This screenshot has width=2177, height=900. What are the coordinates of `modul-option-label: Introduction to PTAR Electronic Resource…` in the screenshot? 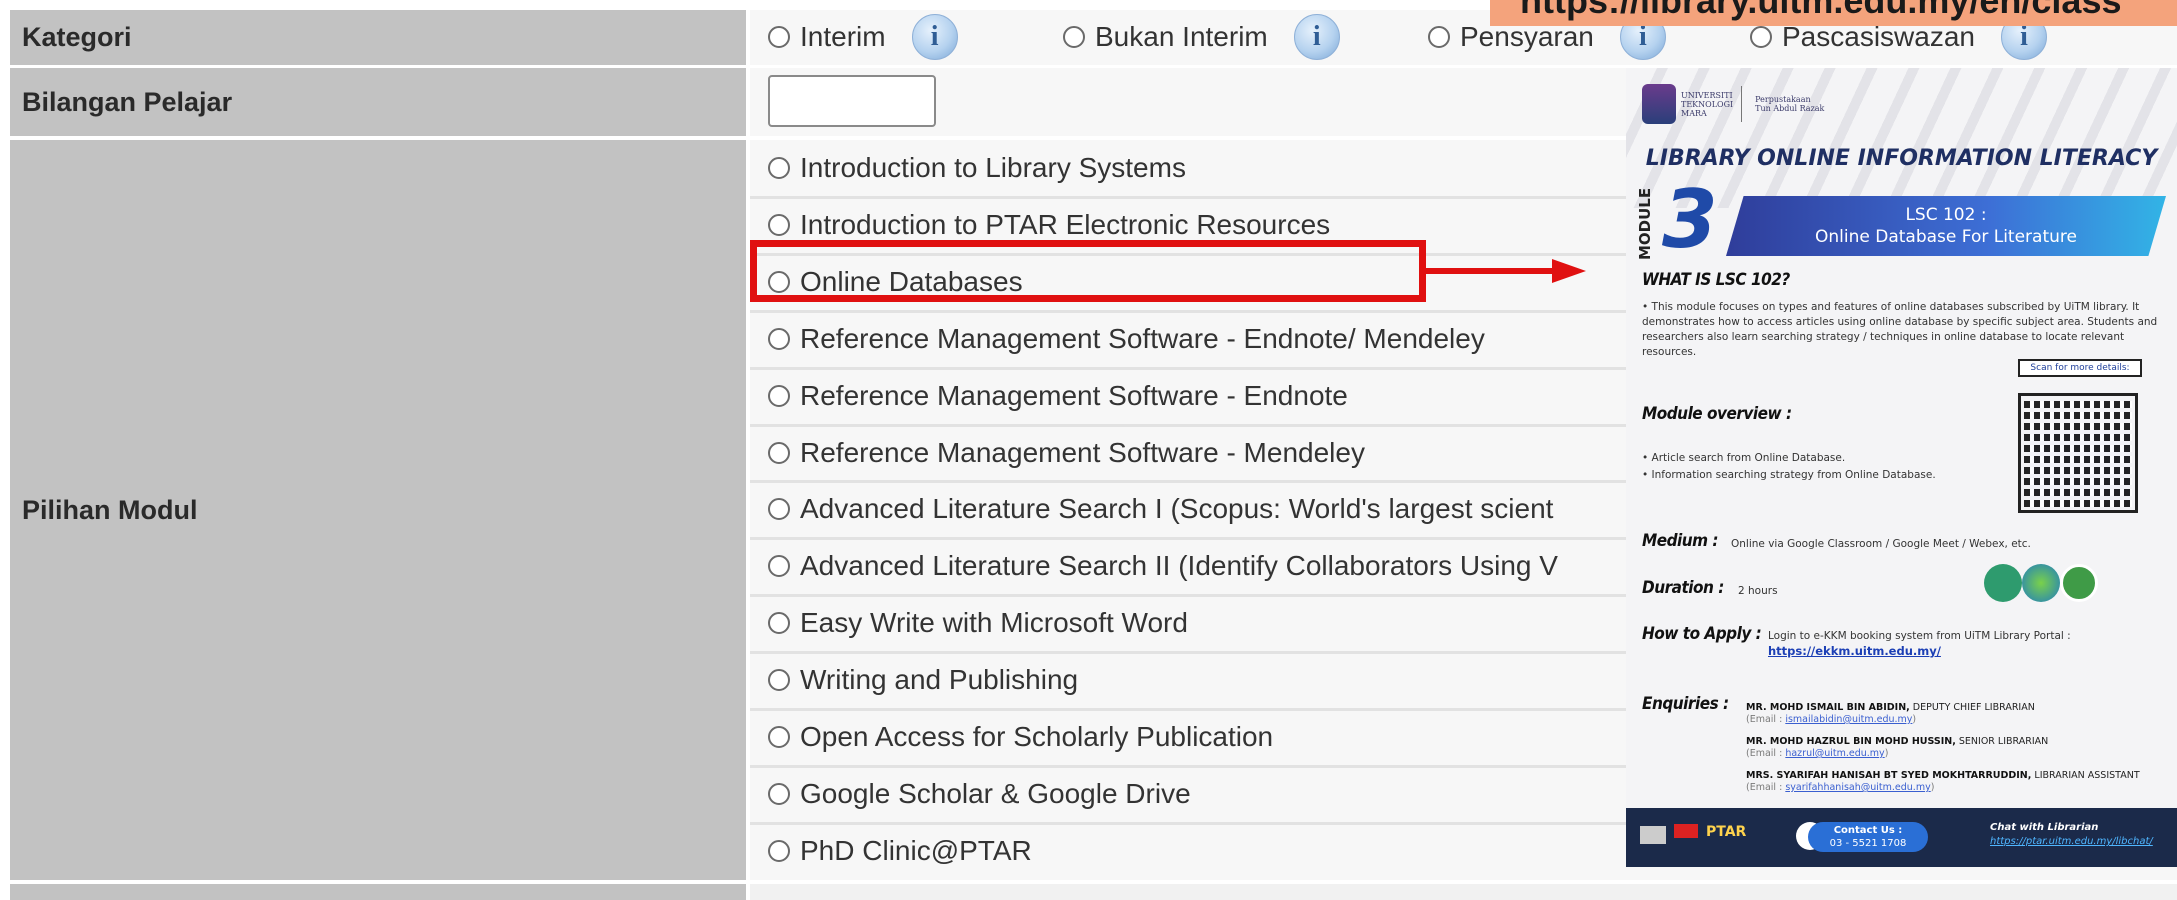 It's located at (1065, 224).